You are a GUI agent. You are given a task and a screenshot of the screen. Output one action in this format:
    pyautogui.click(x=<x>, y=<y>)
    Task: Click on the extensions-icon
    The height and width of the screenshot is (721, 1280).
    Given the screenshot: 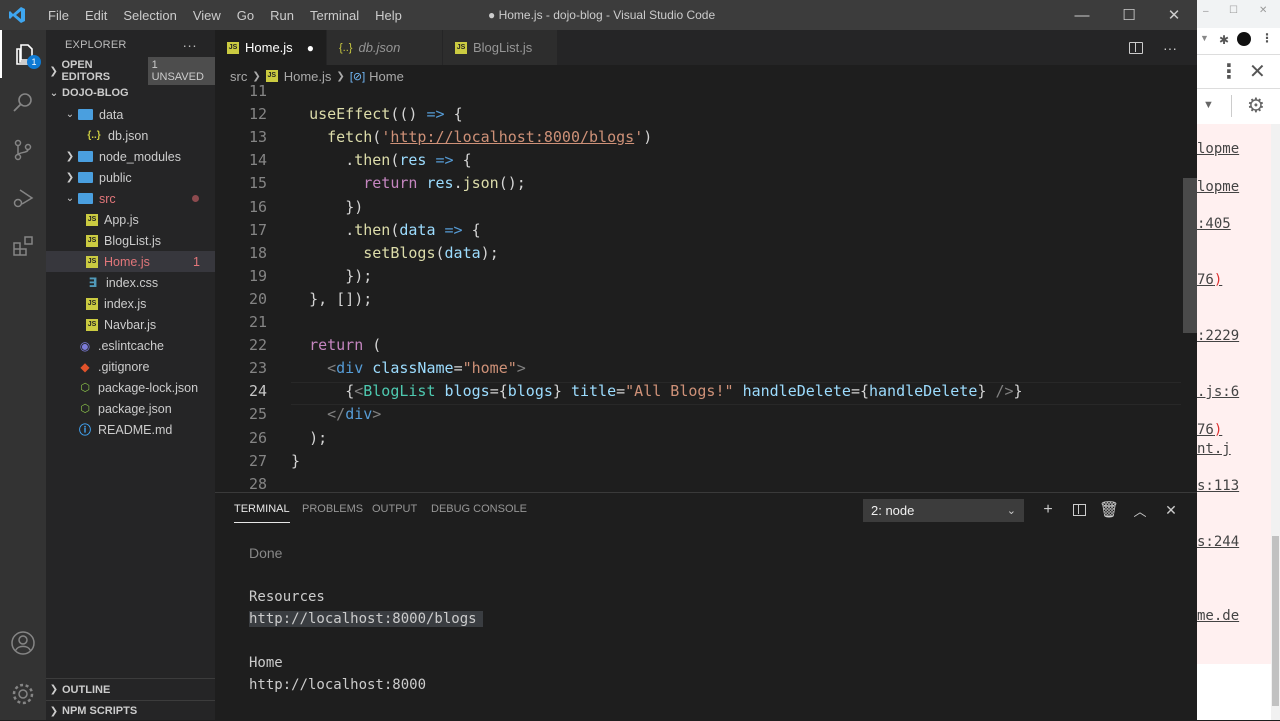 What is the action you would take?
    pyautogui.click(x=23, y=246)
    